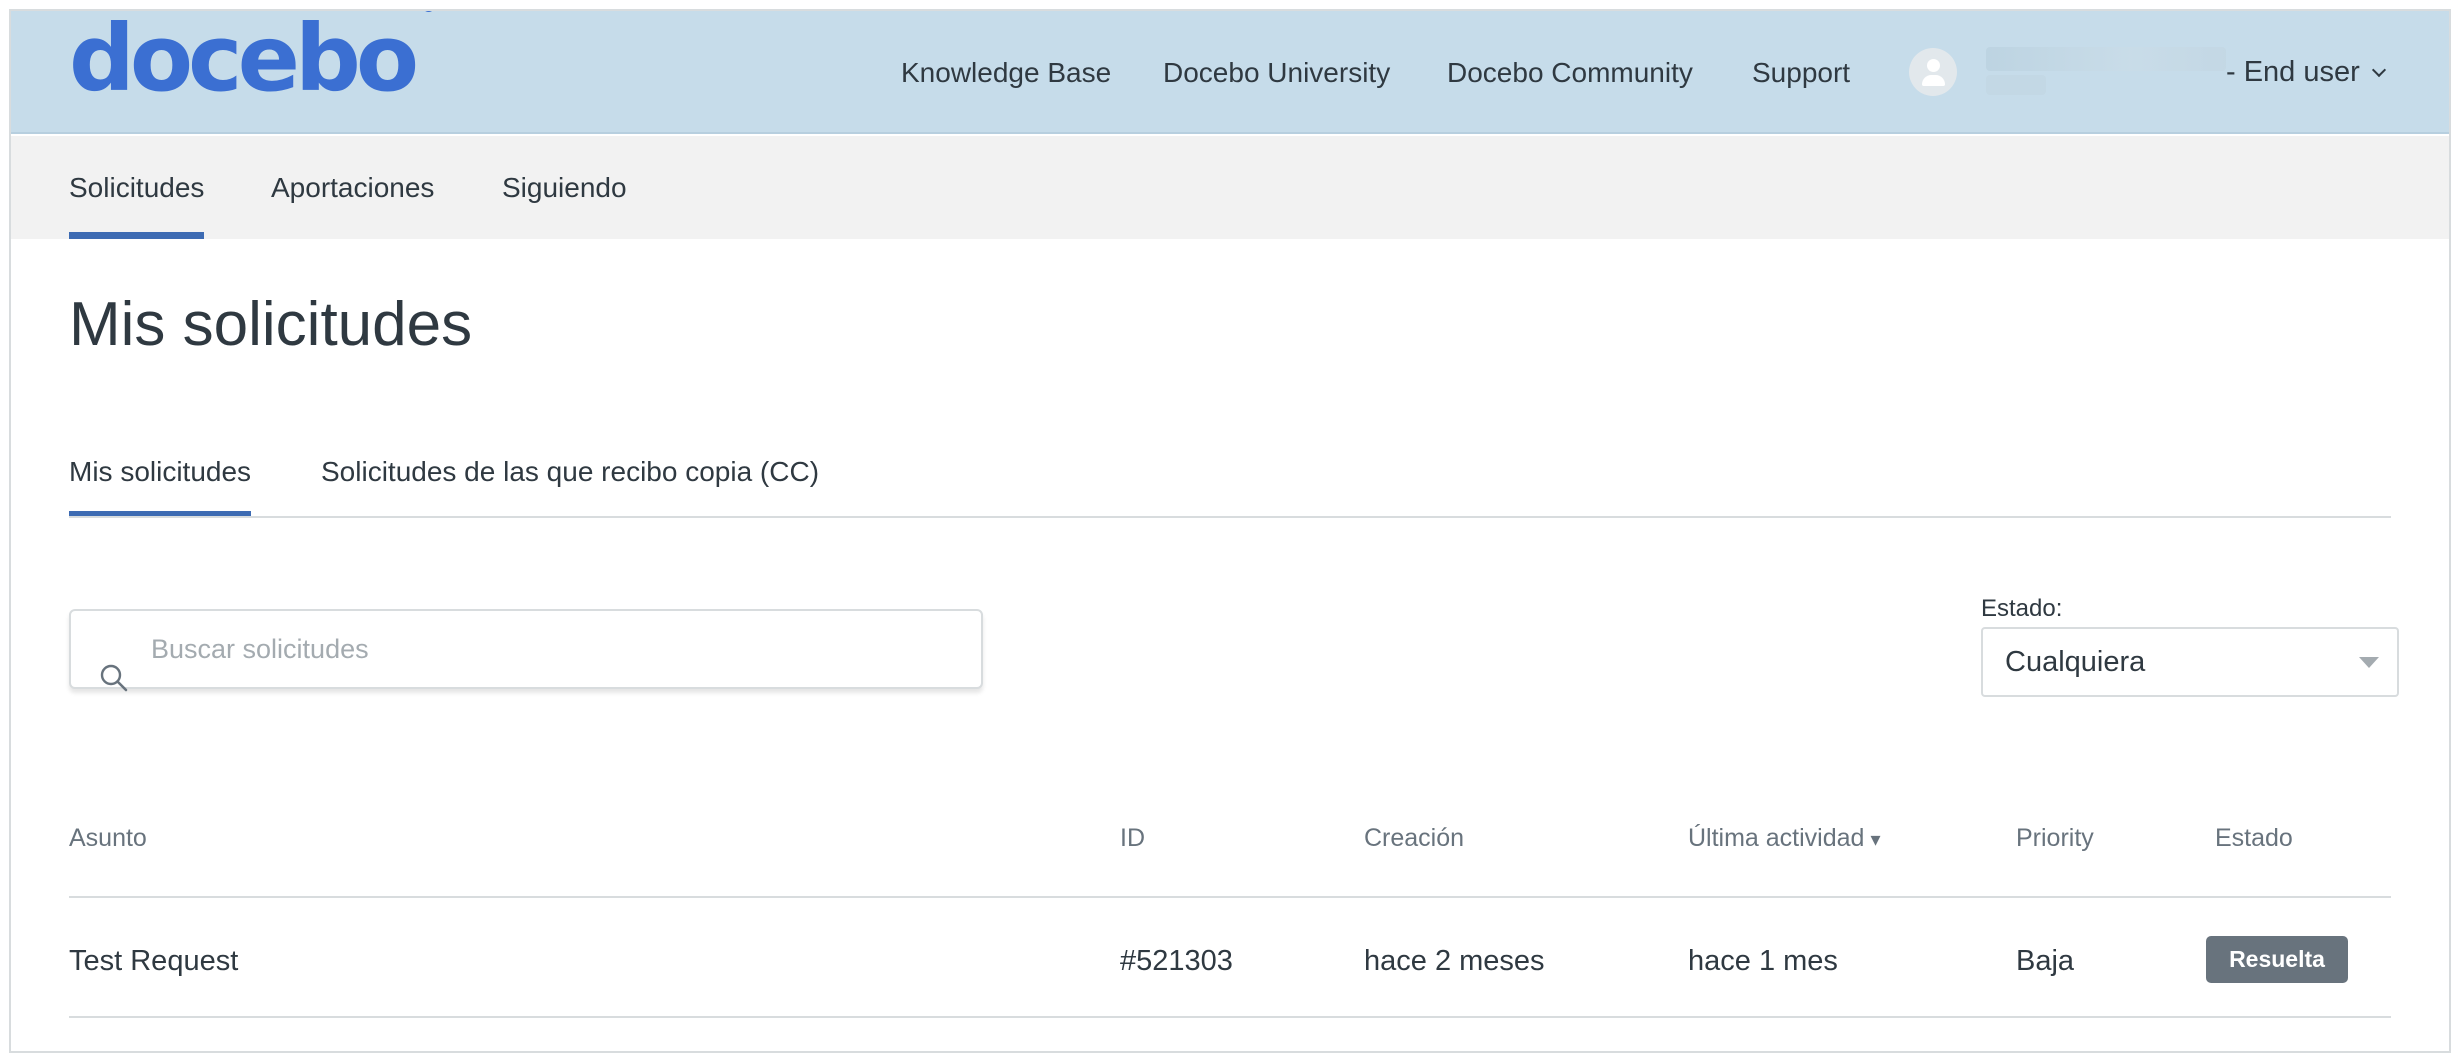 Image resolution: width=2460 pixels, height=1060 pixels. What do you see at coordinates (1801, 73) in the screenshot?
I see `nav-support: Support` at bounding box center [1801, 73].